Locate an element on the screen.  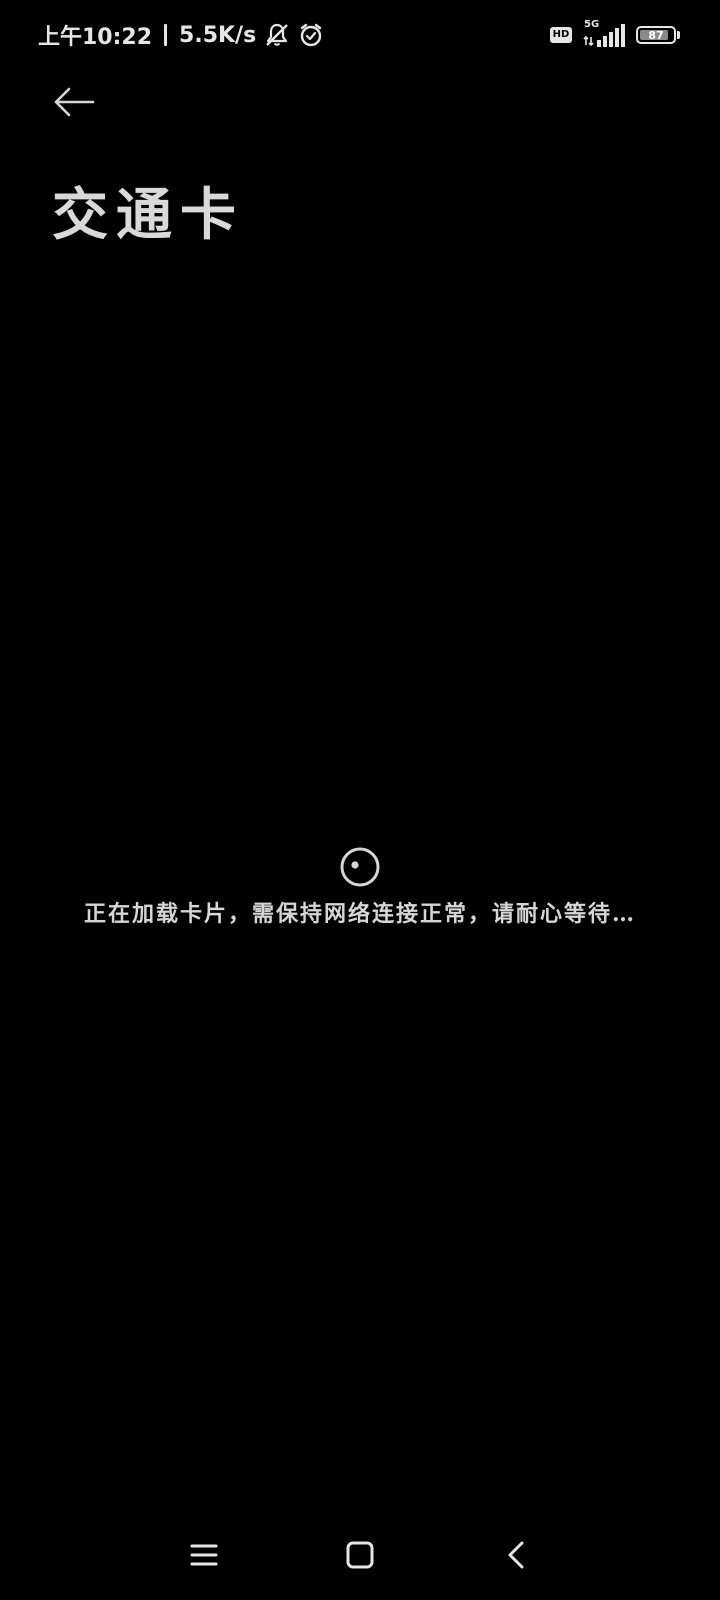
status-separator is located at coordinates (166, 35).